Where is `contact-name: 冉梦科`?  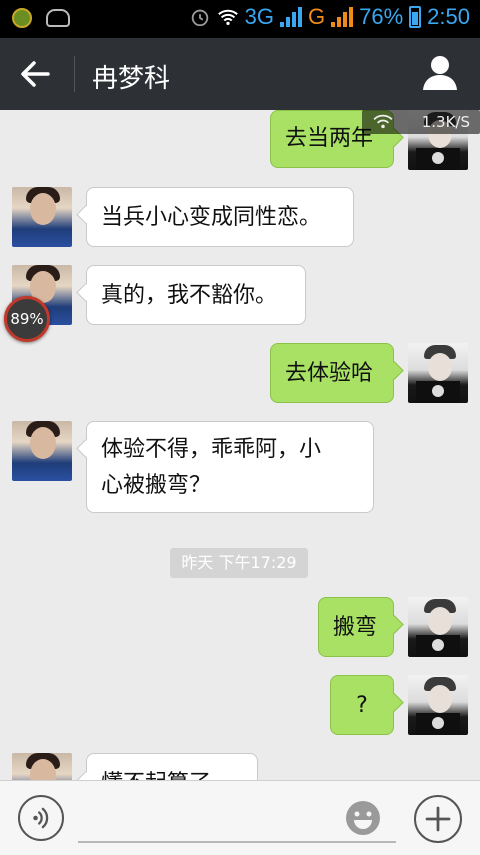
contact-name: 冉梦科 is located at coordinates (131, 79).